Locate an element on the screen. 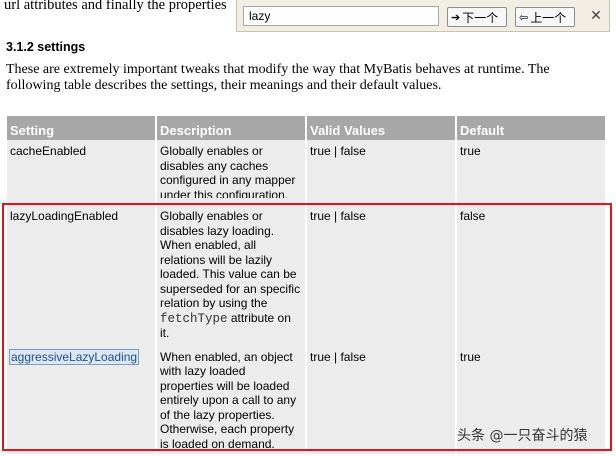  setting-name-cell: aggressiveLazyLoading is located at coordinates (81, 398).